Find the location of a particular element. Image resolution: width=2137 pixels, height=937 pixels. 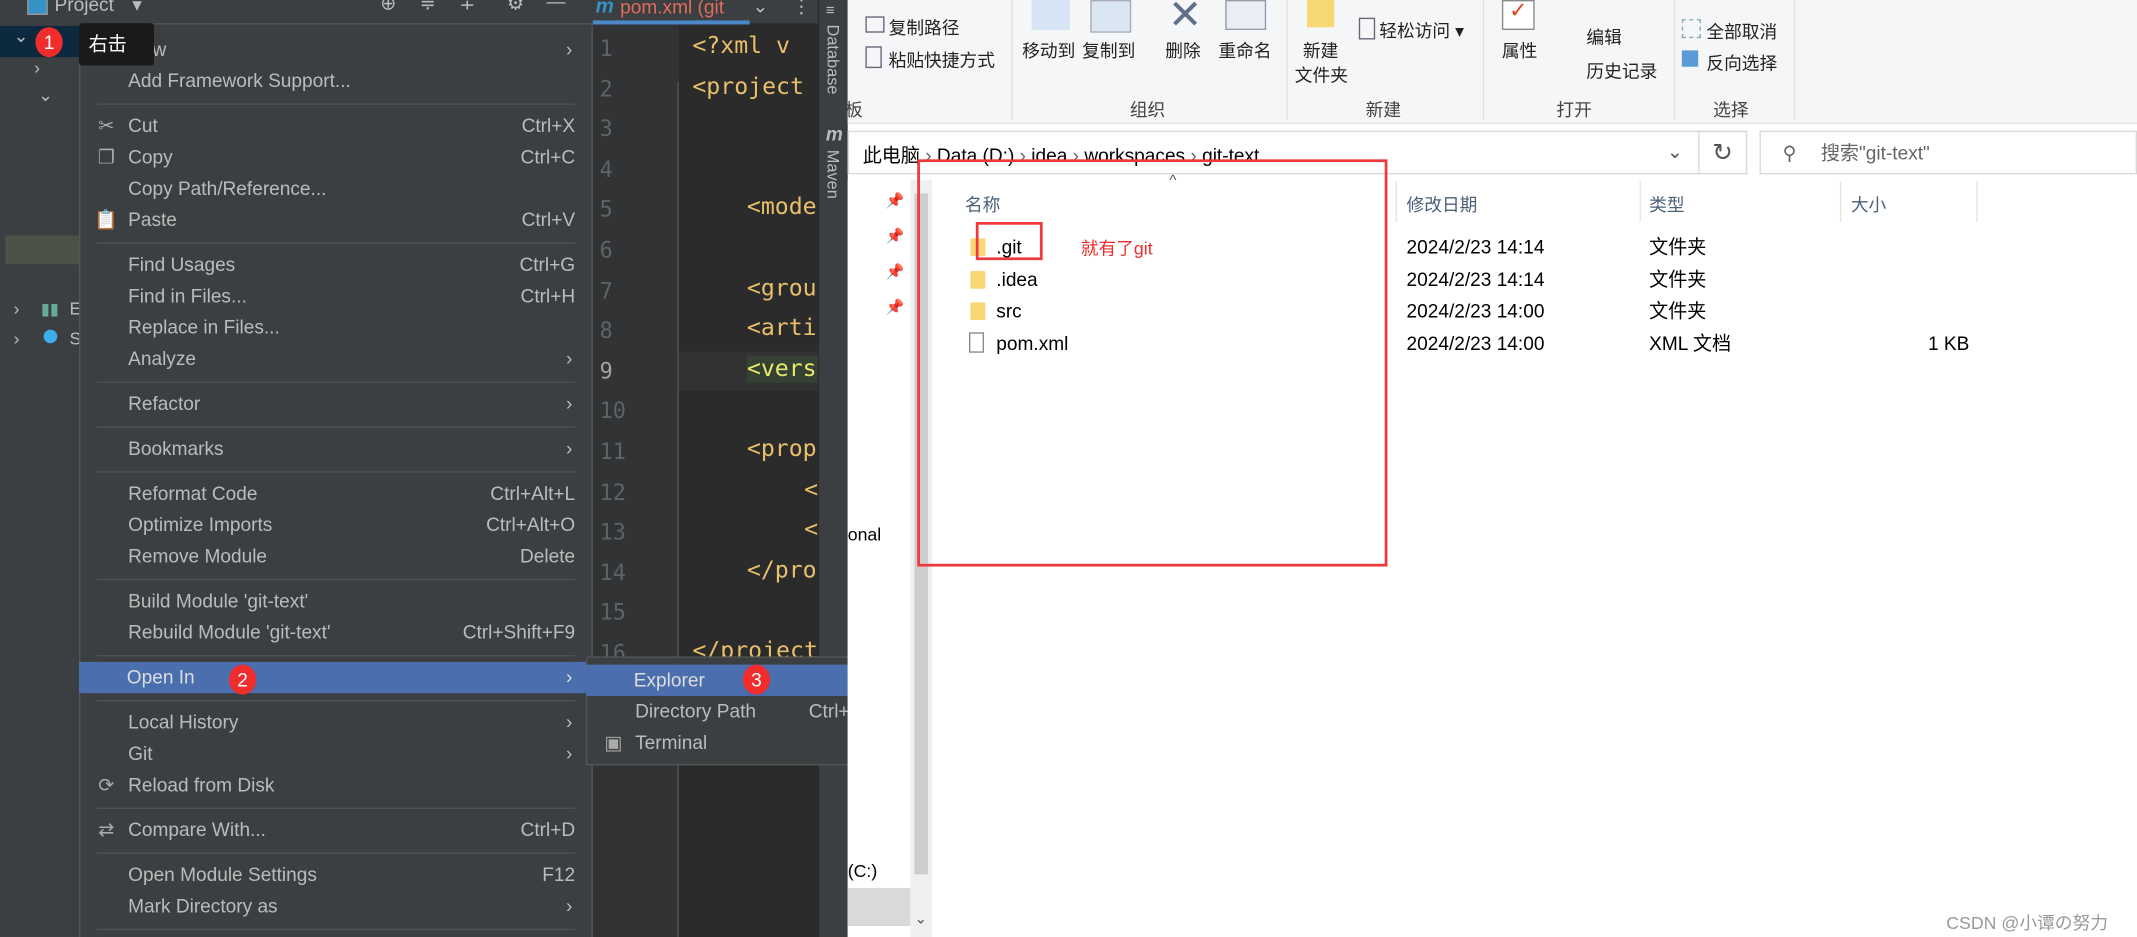

menu-item-reload-from-disk: ⟳ Reload from Disk is located at coordinates (335, 784).